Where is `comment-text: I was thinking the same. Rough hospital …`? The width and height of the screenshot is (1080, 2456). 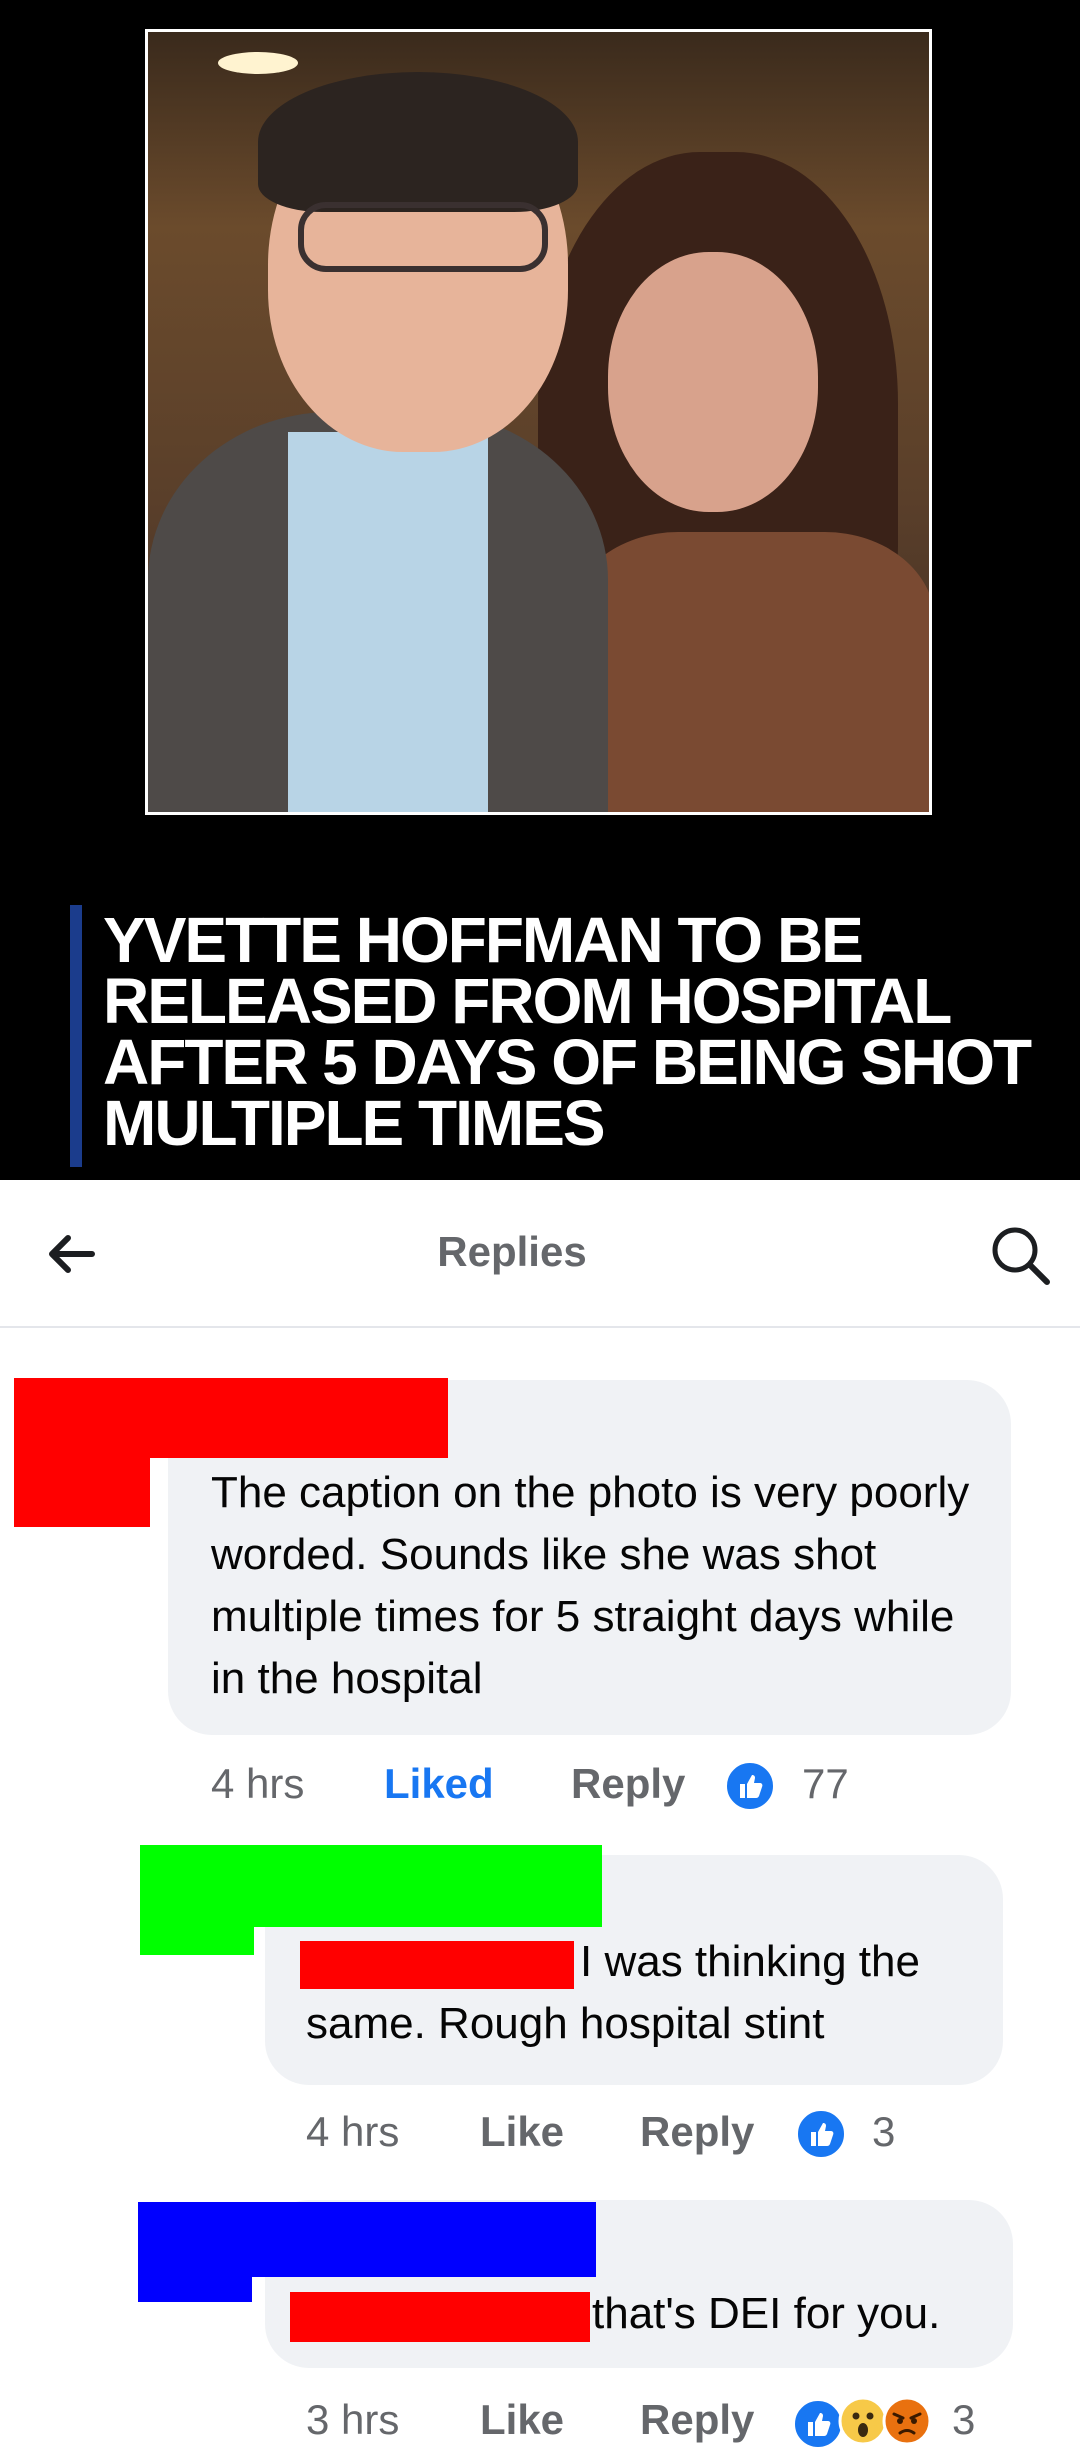 comment-text: I was thinking the same. Rough hospital … is located at coordinates (613, 1992).